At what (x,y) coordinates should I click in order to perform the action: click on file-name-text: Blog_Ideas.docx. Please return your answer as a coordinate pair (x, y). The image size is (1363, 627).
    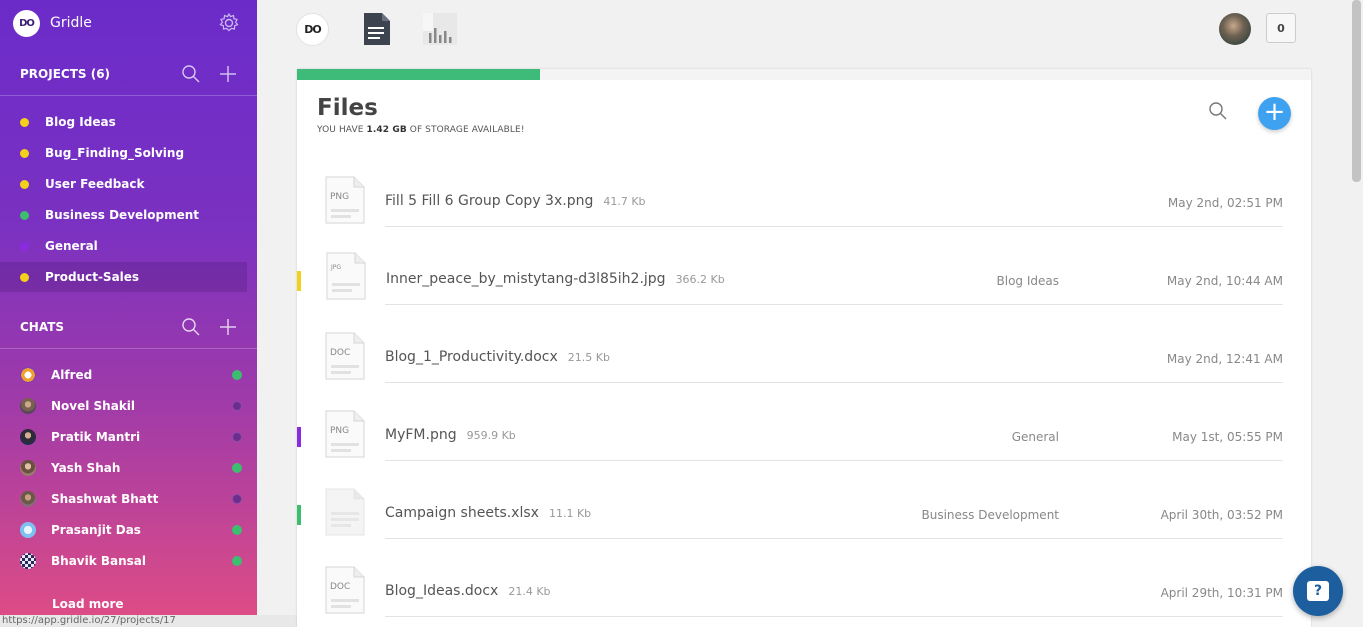
    Looking at the image, I should click on (442, 591).